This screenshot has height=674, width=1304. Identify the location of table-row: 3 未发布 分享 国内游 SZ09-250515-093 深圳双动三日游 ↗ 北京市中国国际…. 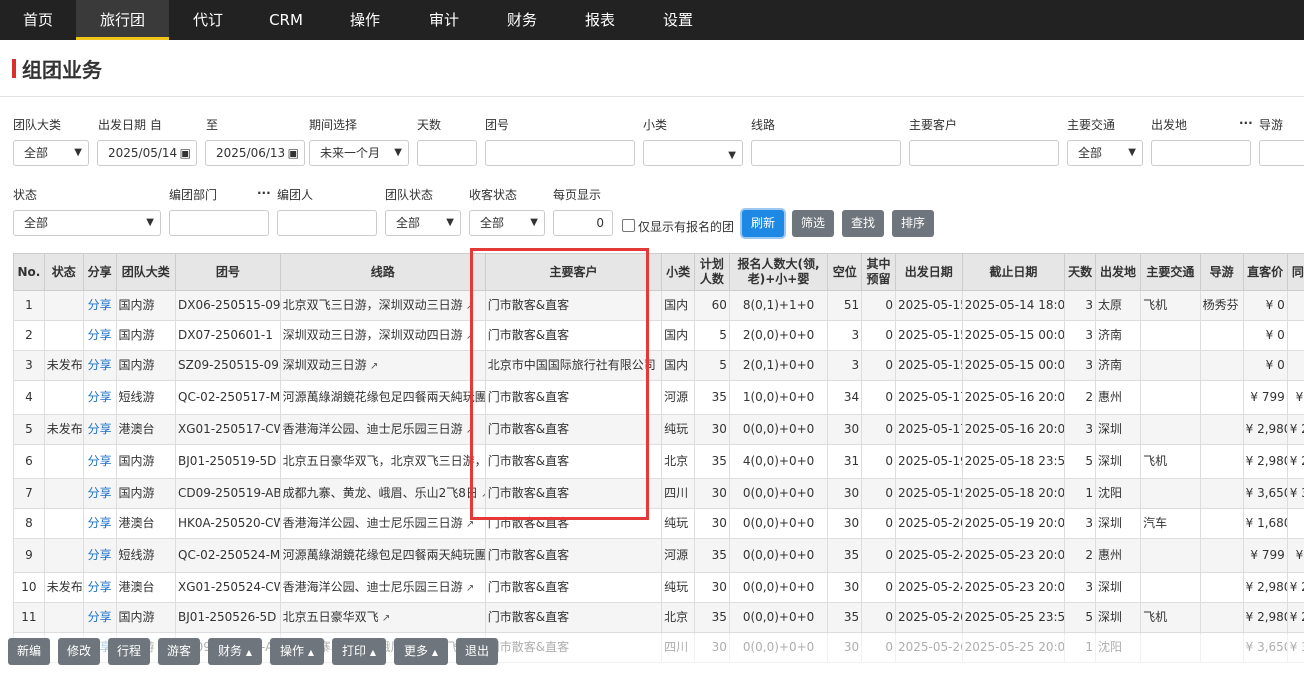
(658, 365).